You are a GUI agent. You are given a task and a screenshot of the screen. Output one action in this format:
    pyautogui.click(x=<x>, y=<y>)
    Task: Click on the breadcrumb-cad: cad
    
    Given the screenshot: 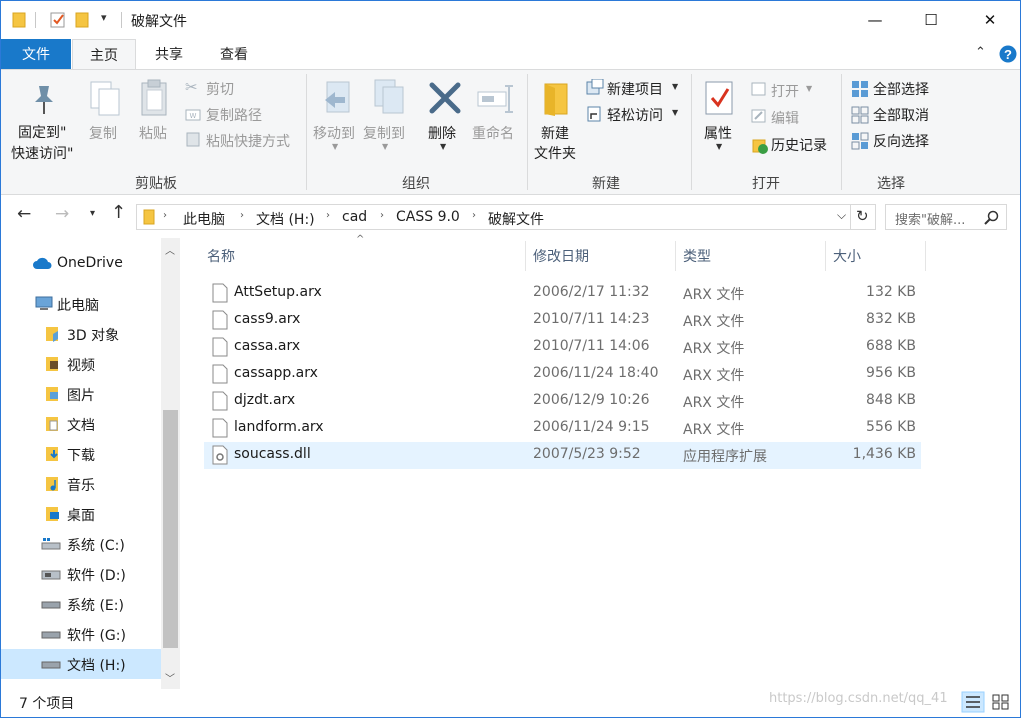 What is the action you would take?
    pyautogui.click(x=354, y=217)
    